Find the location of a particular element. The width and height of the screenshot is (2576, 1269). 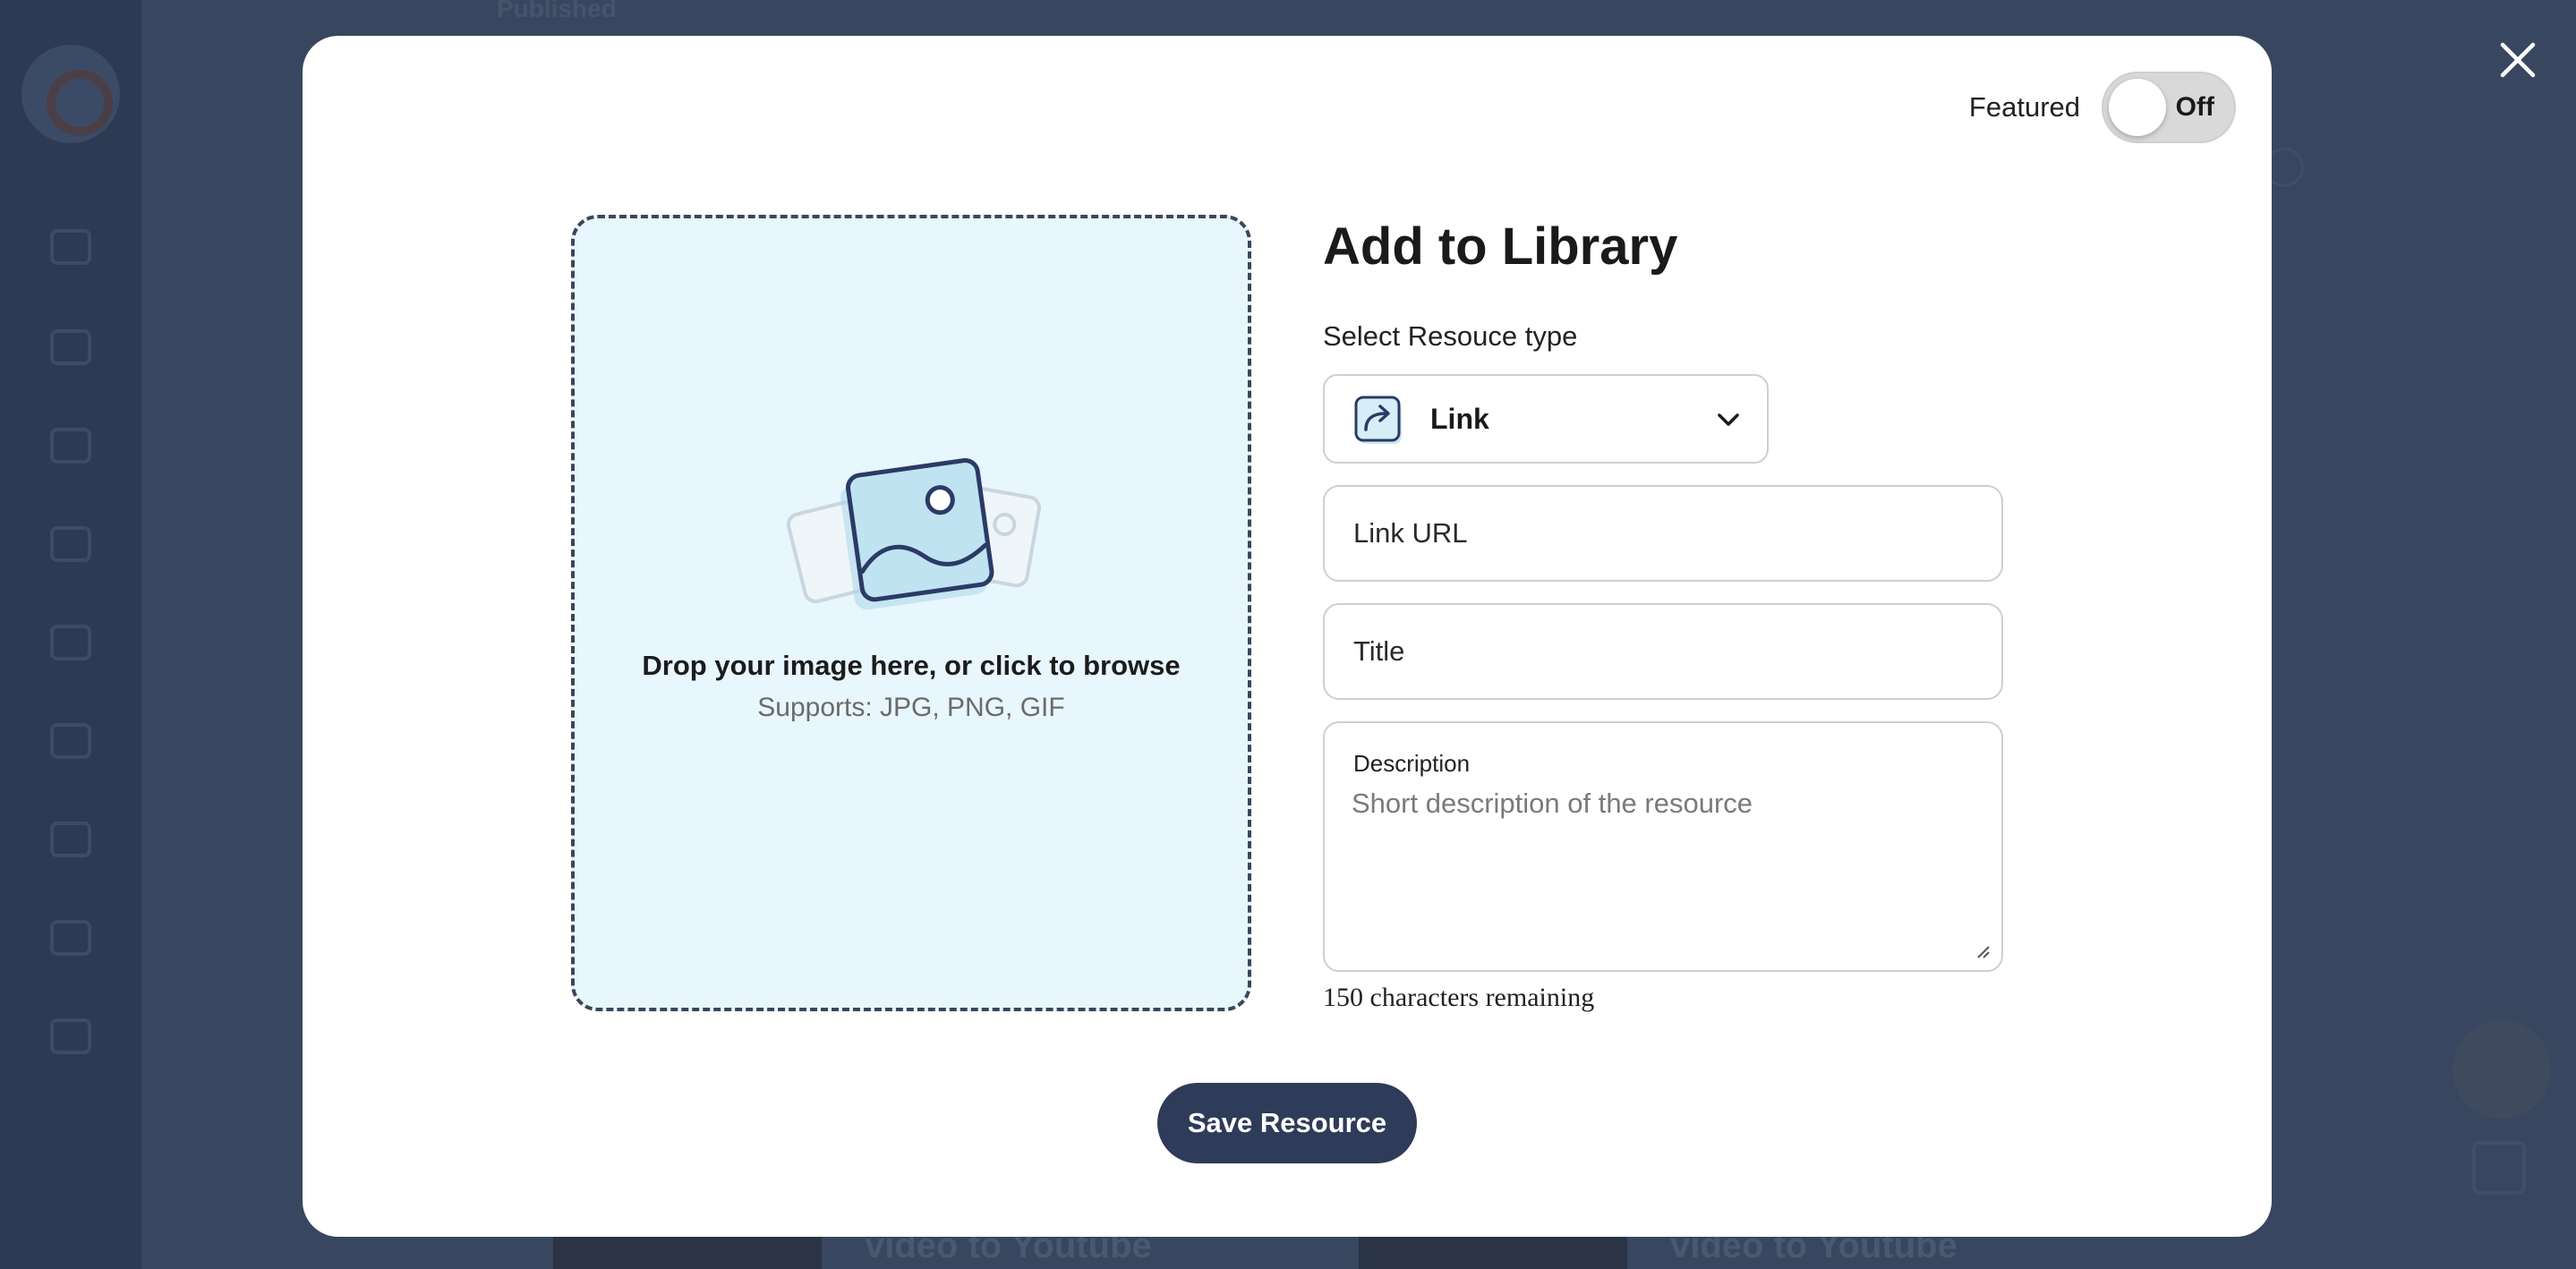

dropzone-title: Drop your image here, or click to browse is located at coordinates (911, 666).